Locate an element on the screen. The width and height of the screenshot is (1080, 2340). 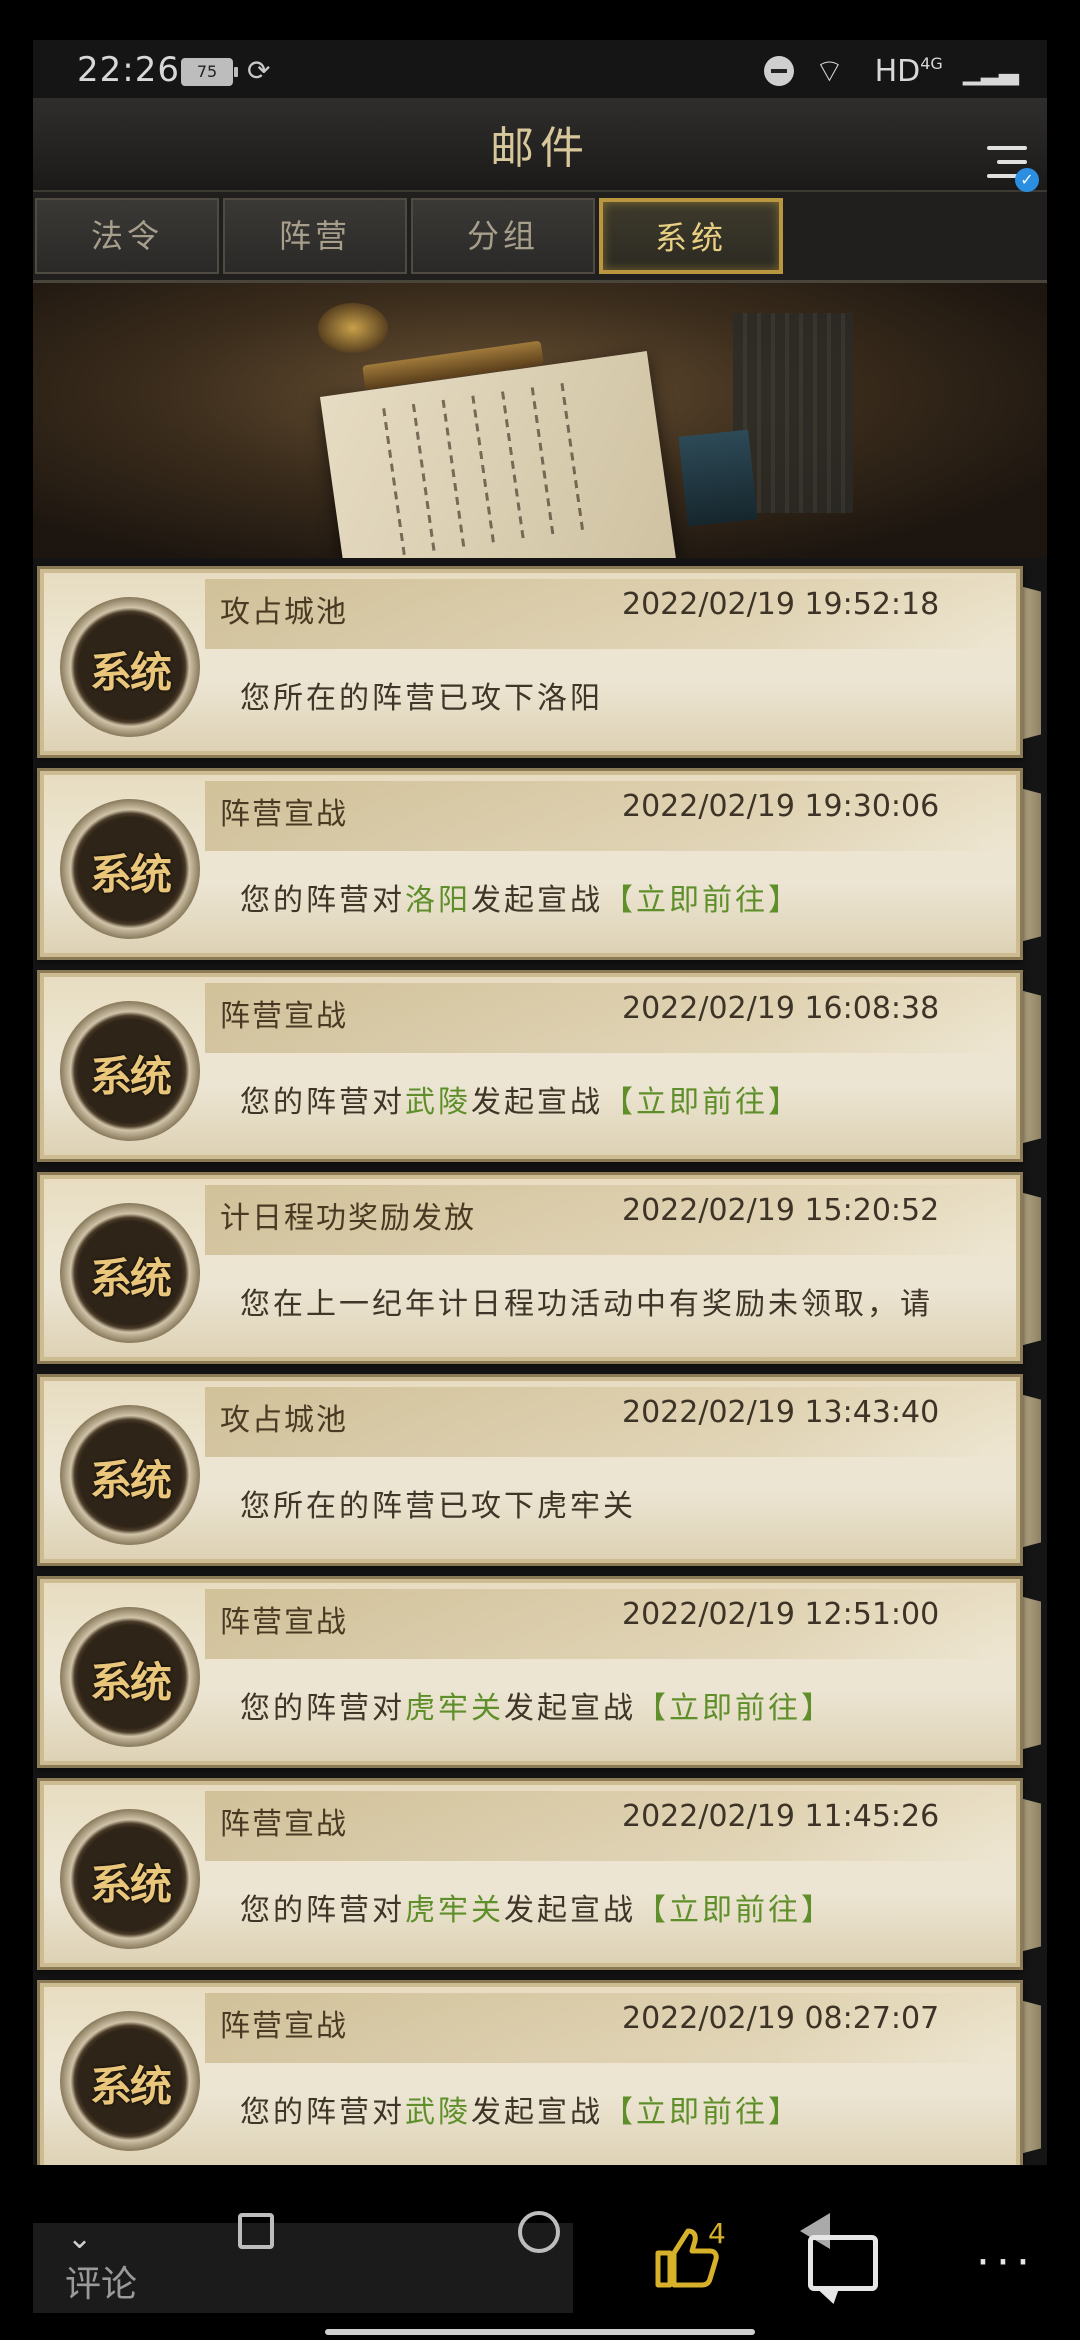
mail-body: 您所在的阵营已攻下虎牢关 is located at coordinates (438, 1503).